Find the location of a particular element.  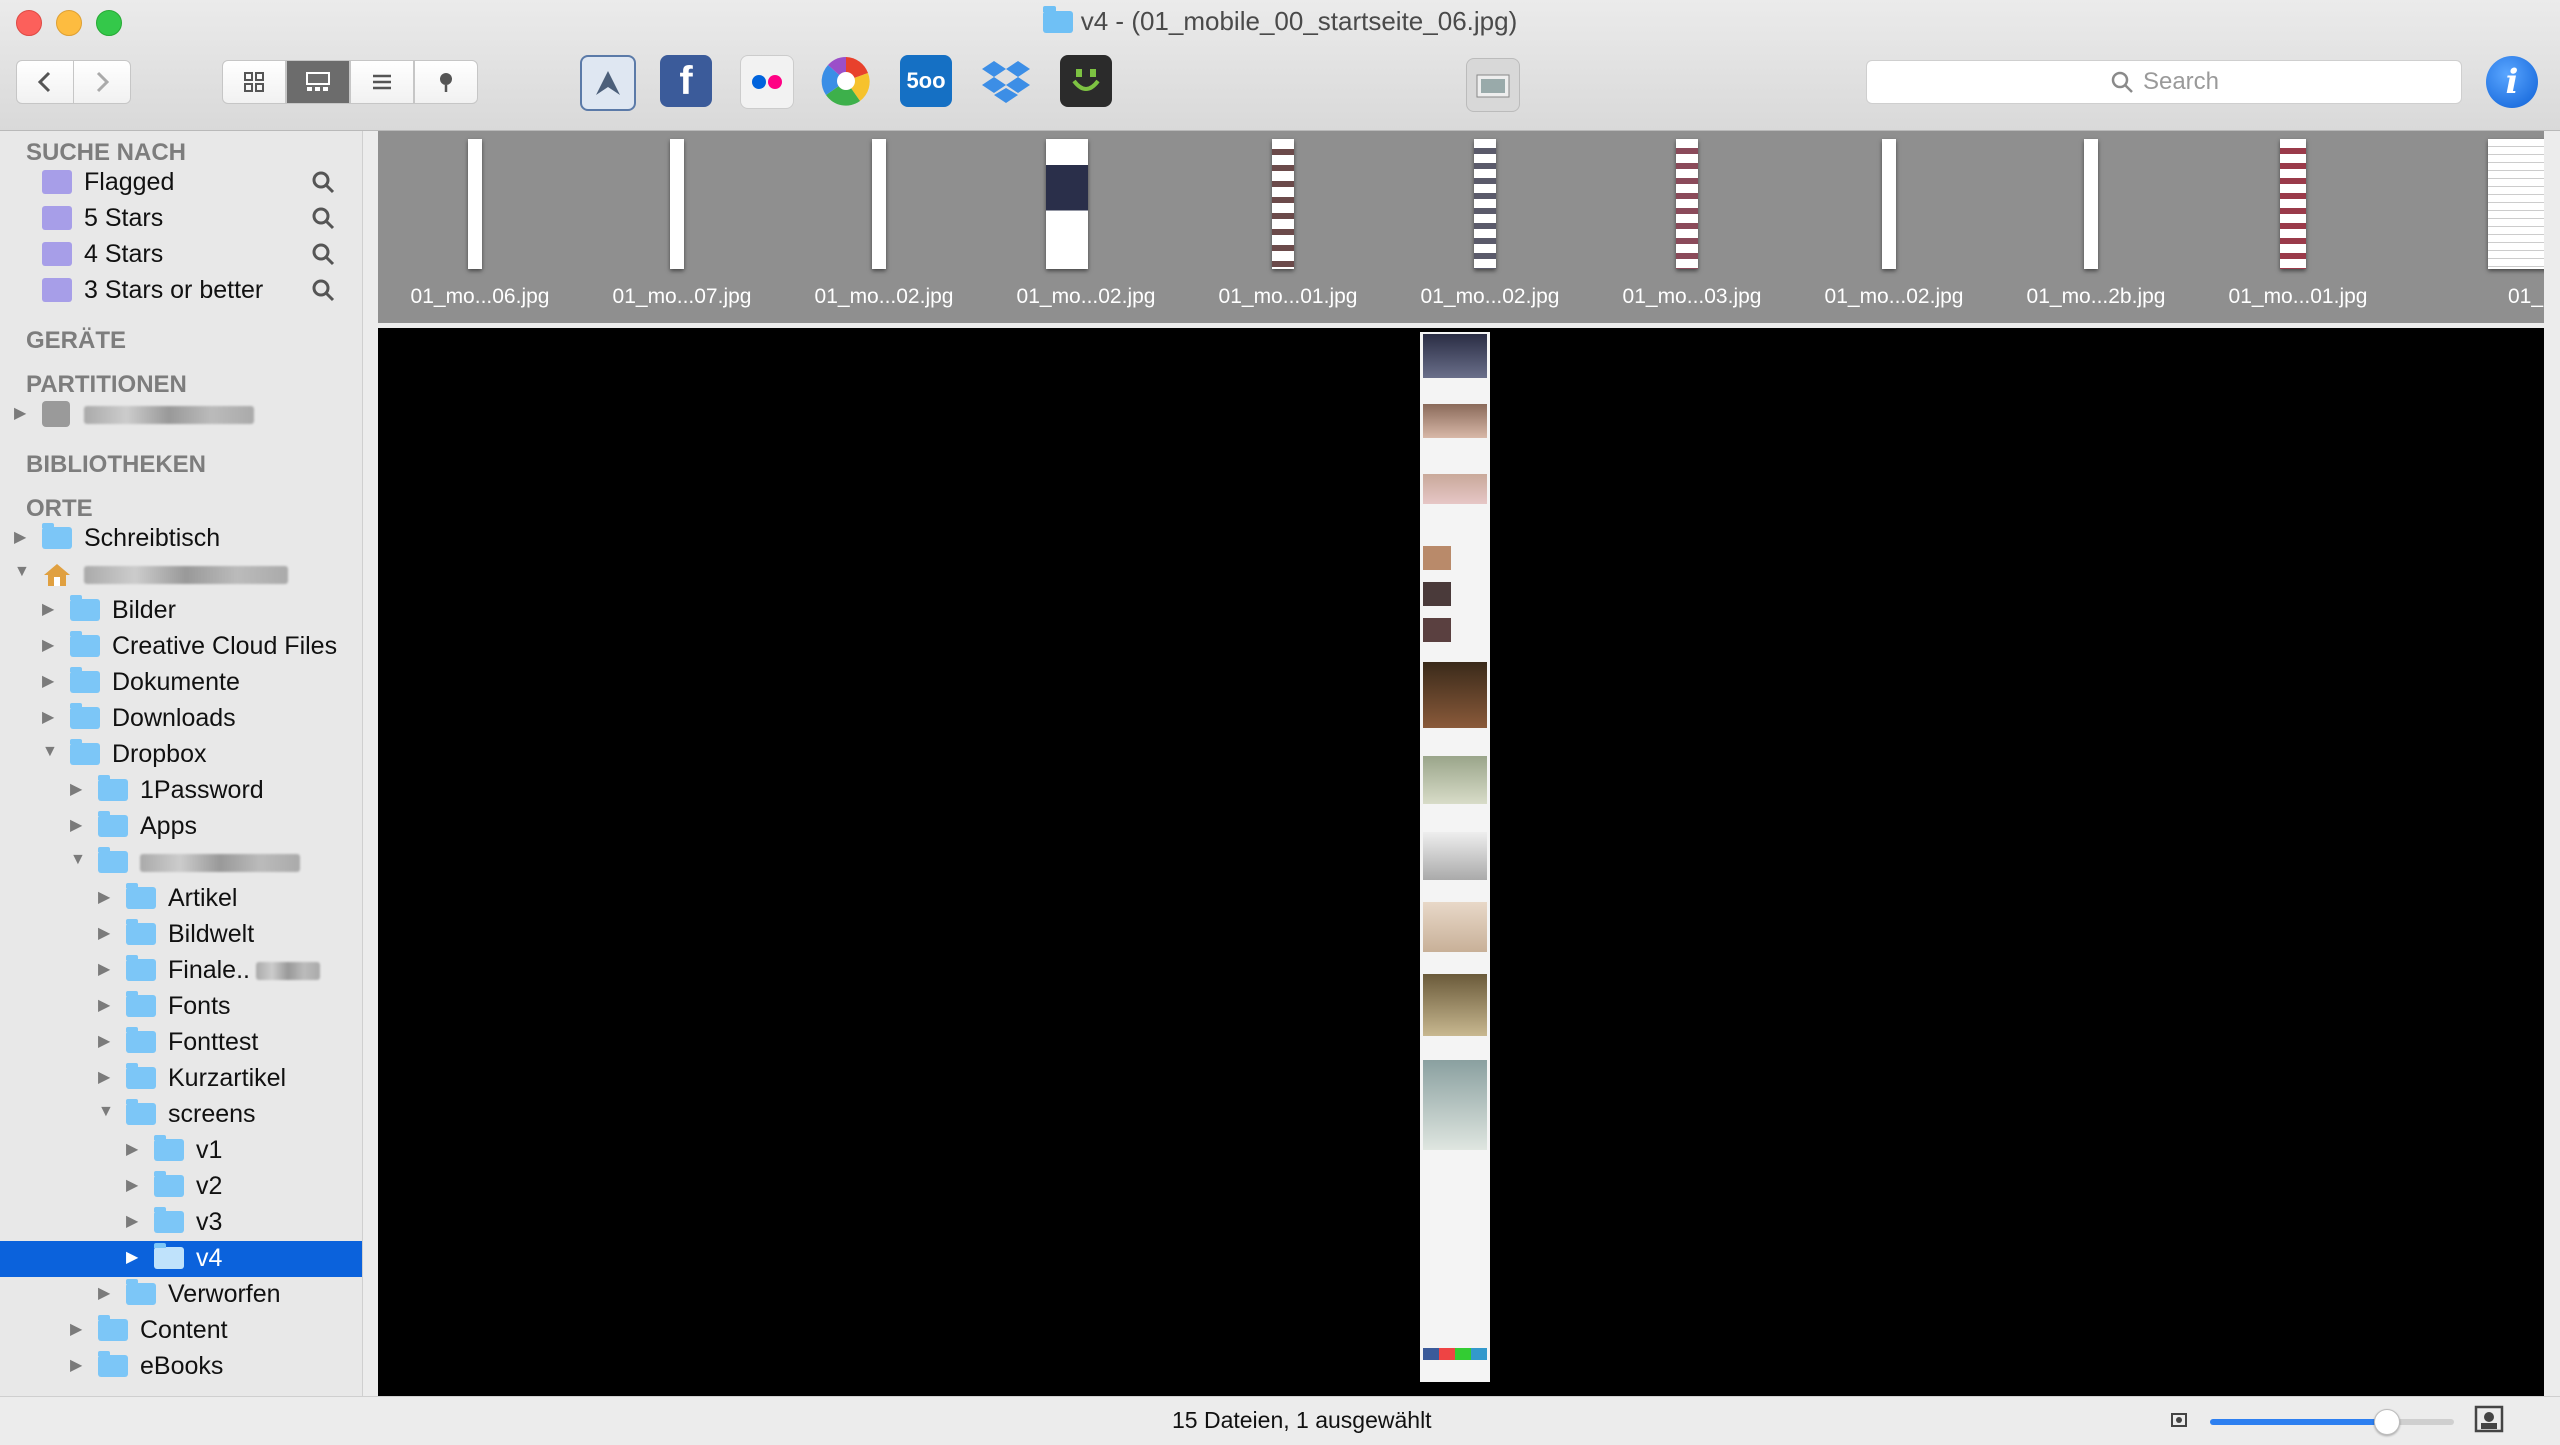

sidebar-item-downloads: ▶ Downloads is located at coordinates (181, 719).